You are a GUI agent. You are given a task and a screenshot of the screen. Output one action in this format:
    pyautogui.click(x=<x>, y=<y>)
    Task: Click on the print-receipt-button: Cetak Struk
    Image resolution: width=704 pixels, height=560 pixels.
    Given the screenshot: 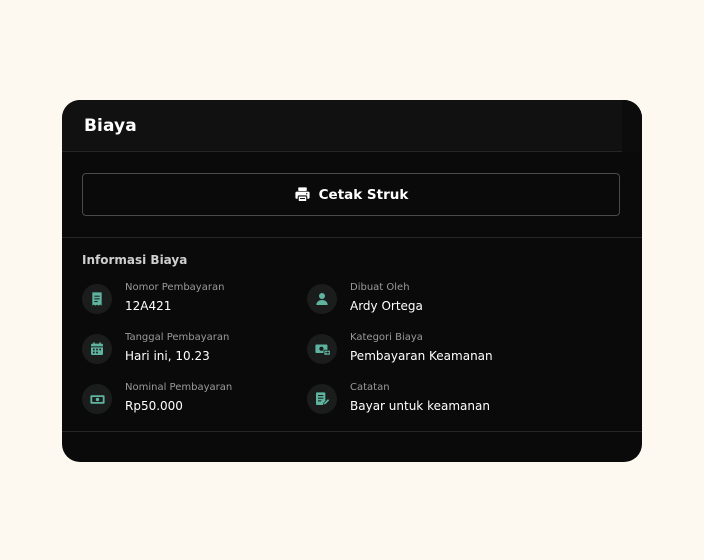 What is the action you would take?
    pyautogui.click(x=351, y=194)
    